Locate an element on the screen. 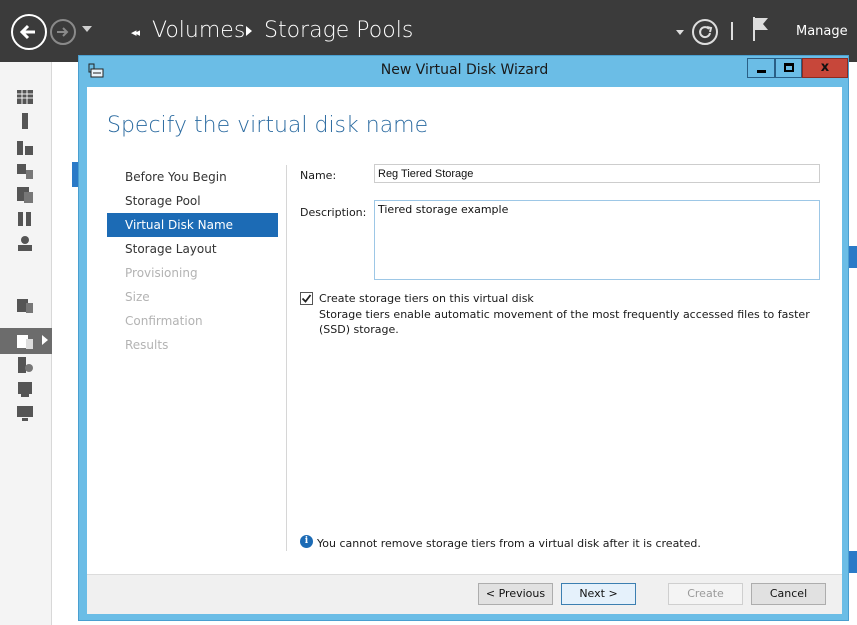 This screenshot has width=857, height=625. file-storage-services-icon is located at coordinates (25, 341).